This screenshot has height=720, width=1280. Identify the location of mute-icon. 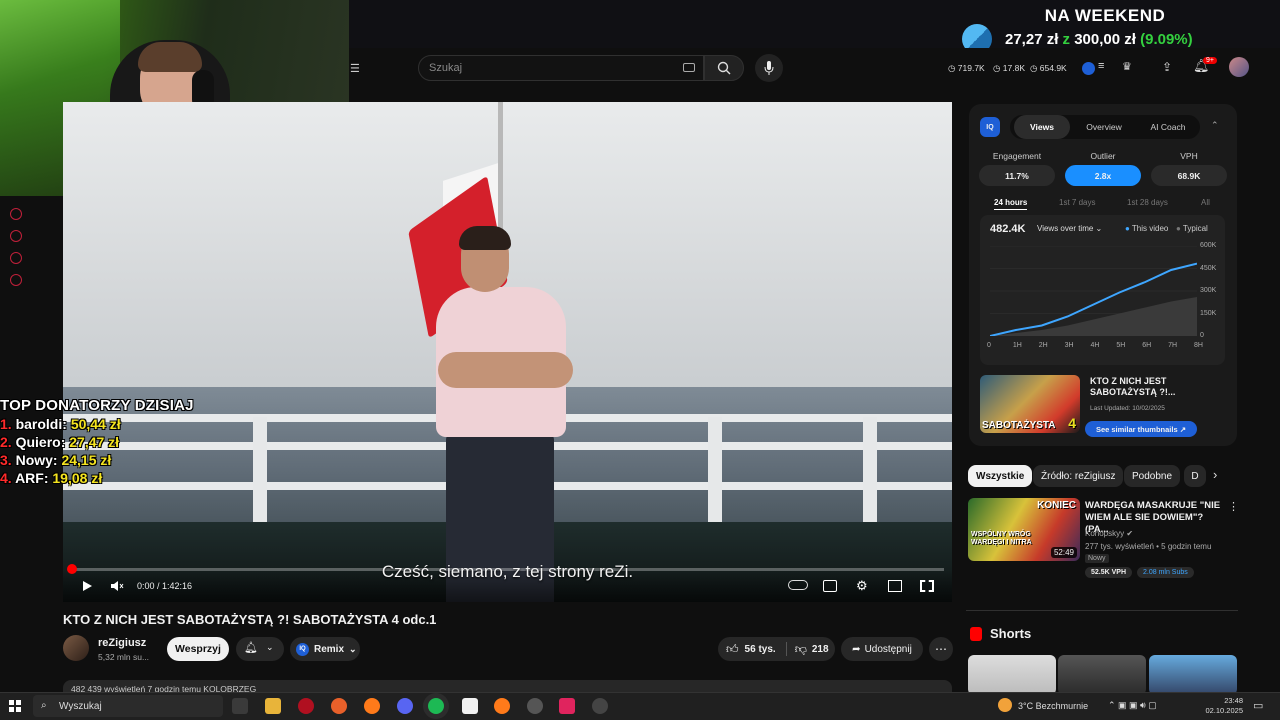
(117, 586).